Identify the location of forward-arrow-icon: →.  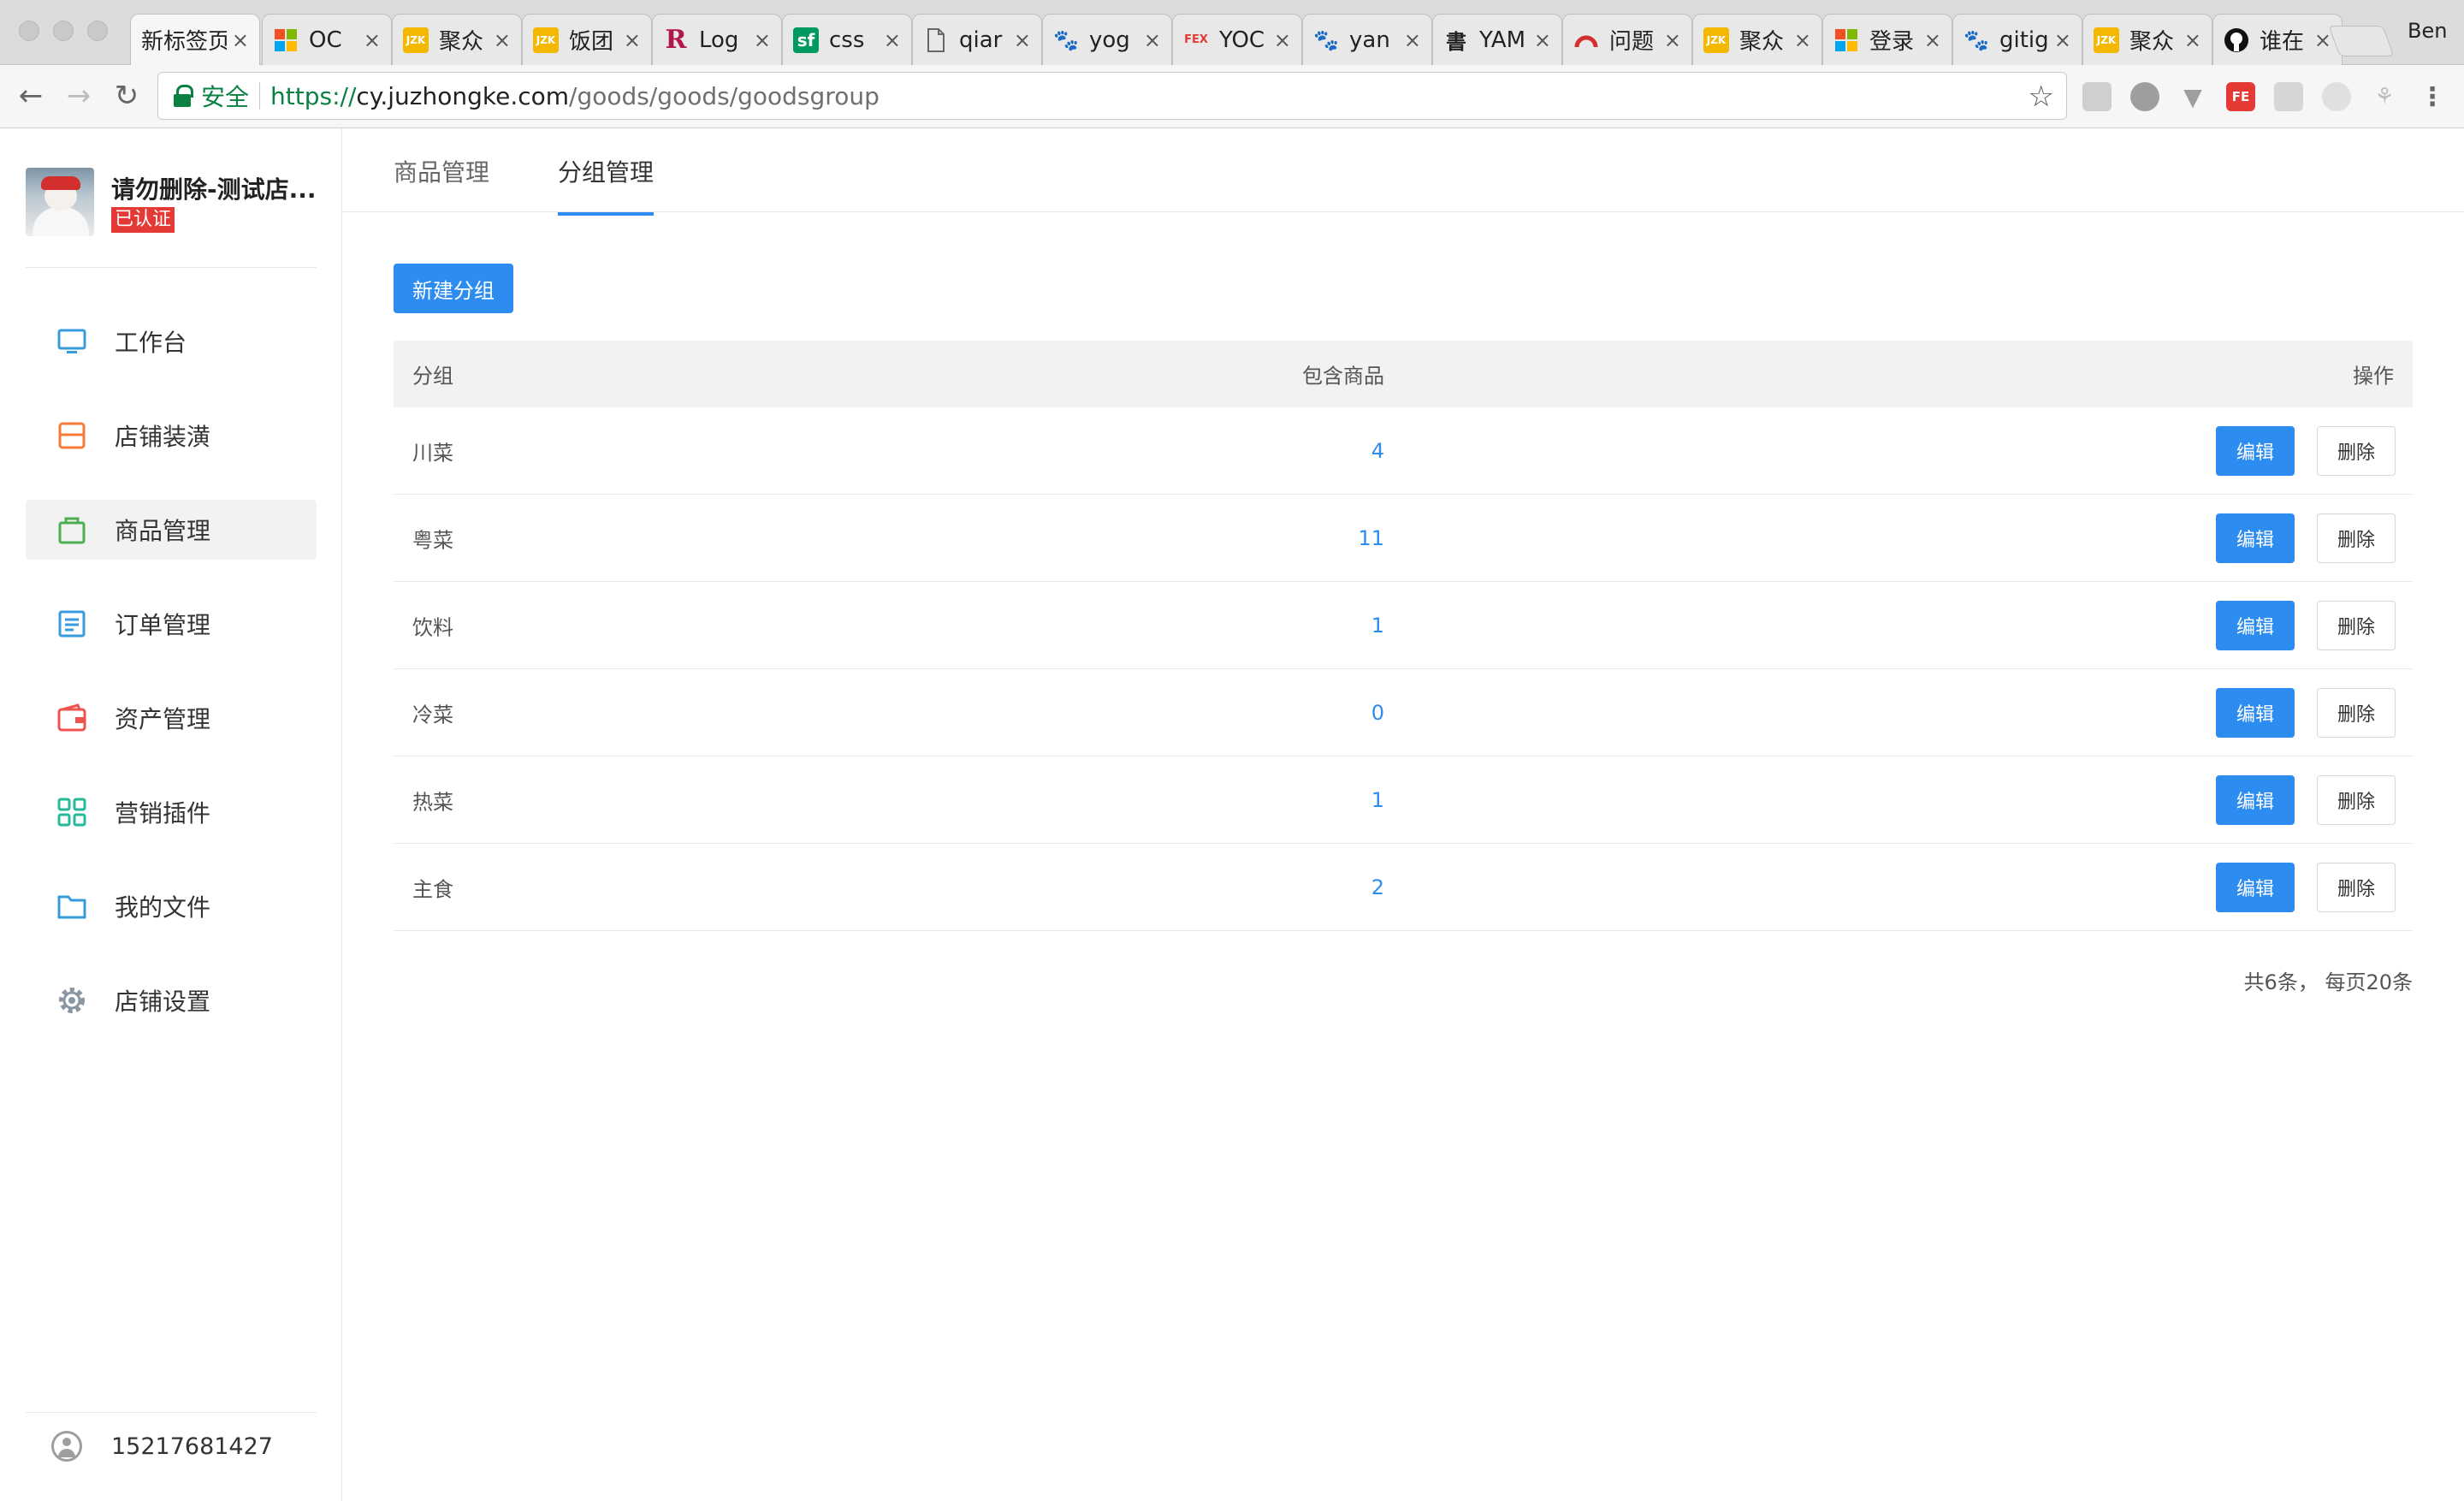
(79, 96).